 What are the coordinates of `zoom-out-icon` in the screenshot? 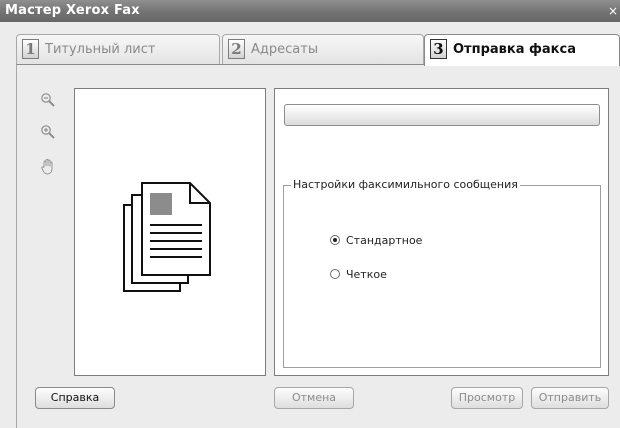 It's located at (48, 102).